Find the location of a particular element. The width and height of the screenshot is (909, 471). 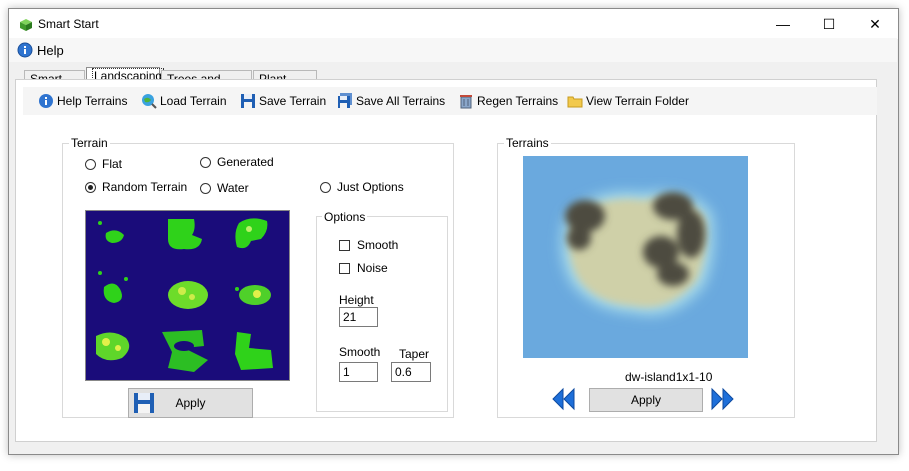

taper-input is located at coordinates (411, 372).